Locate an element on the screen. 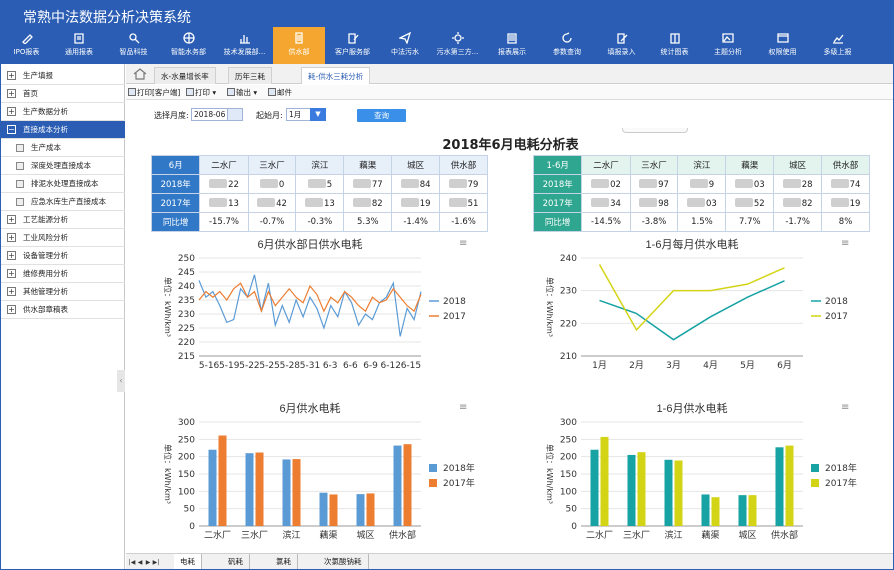 The width and height of the screenshot is (894, 570). x-tick-label: 5-28 is located at coordinates (290, 366).